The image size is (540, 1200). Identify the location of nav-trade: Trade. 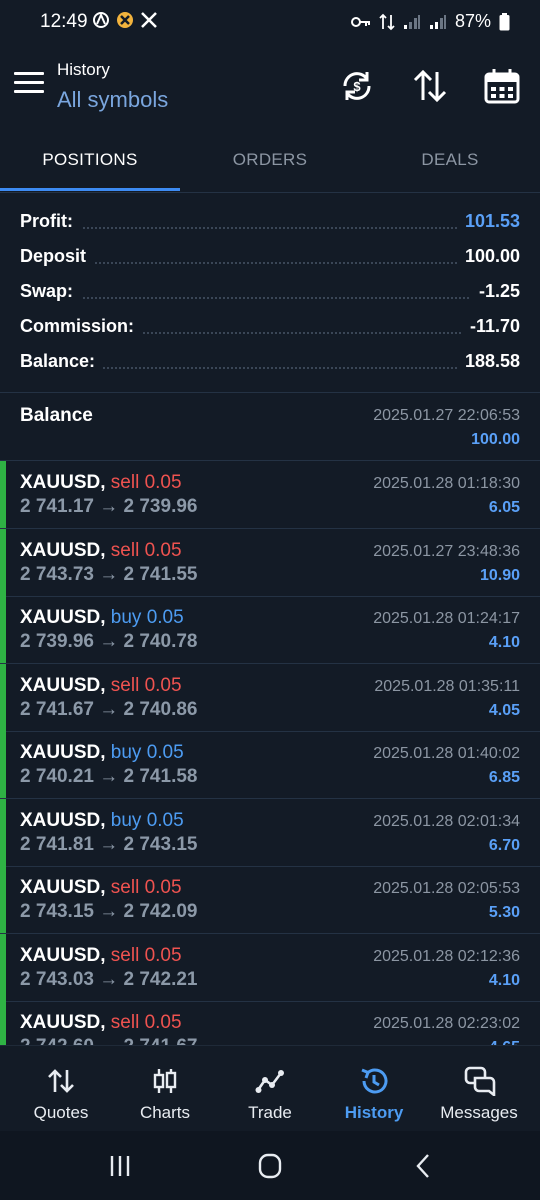
(270, 1089).